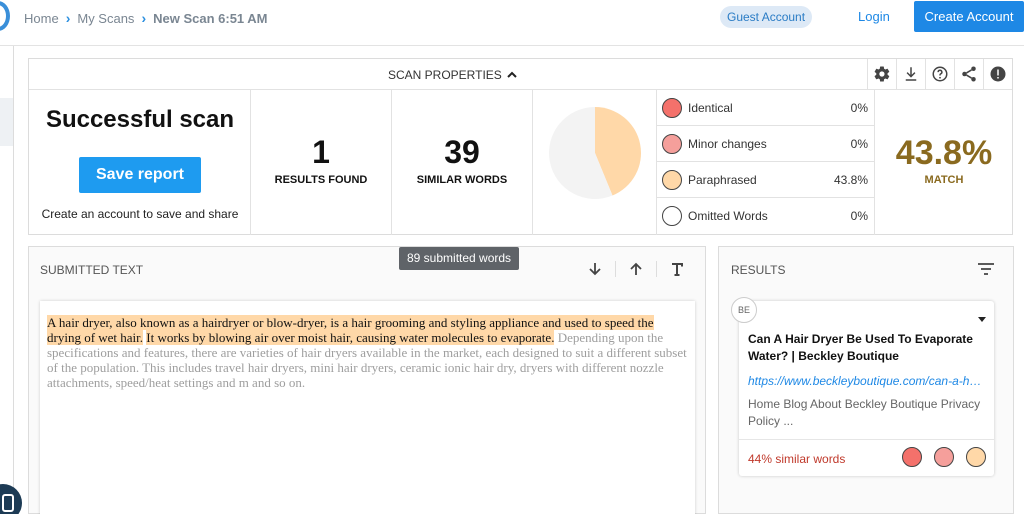 The height and width of the screenshot is (514, 1024). I want to click on result-match-dots, so click(944, 457).